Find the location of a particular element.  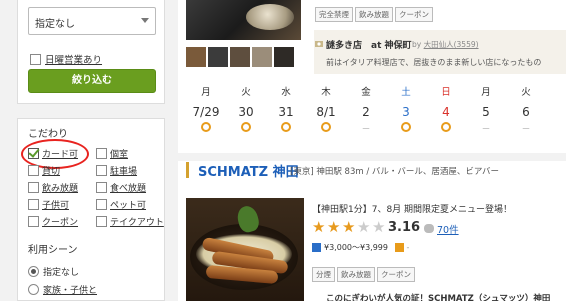

kodawari-label-private-room: 個室 is located at coordinates (119, 155).